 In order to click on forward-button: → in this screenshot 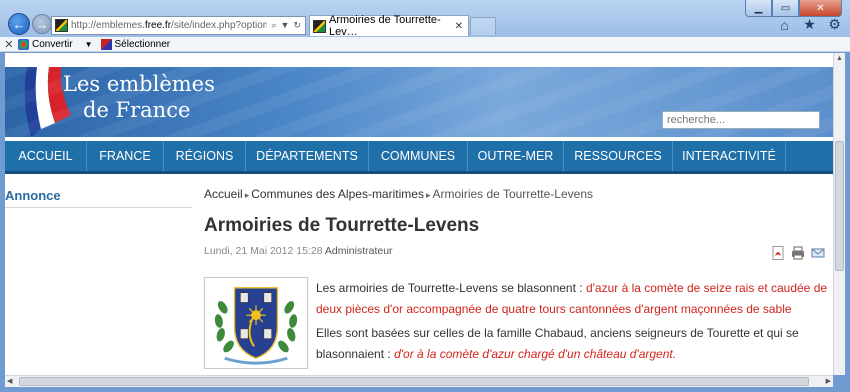, I will do `click(42, 24)`.